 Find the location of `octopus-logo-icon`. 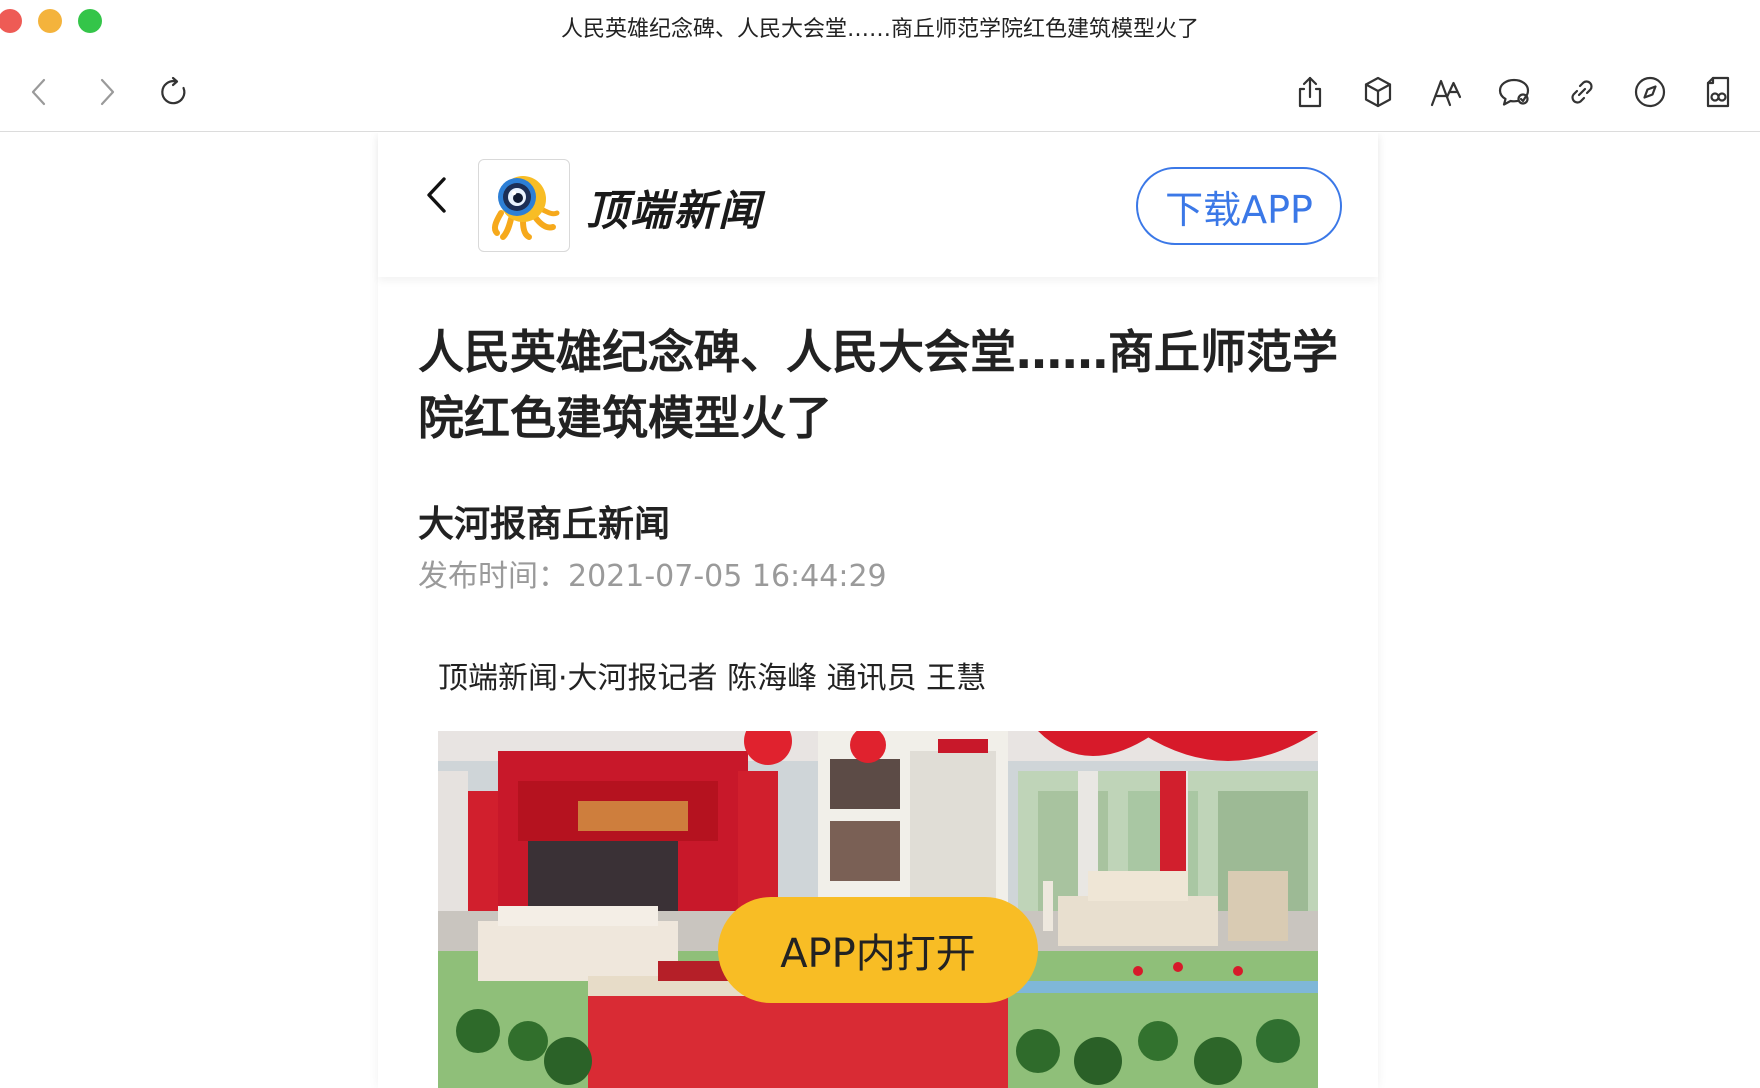

octopus-logo-icon is located at coordinates (525, 207).